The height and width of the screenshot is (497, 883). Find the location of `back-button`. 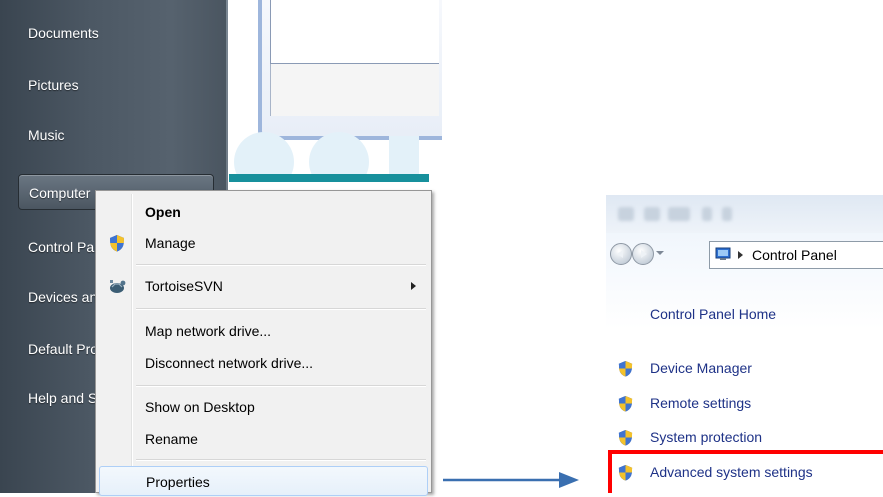

back-button is located at coordinates (621, 254).